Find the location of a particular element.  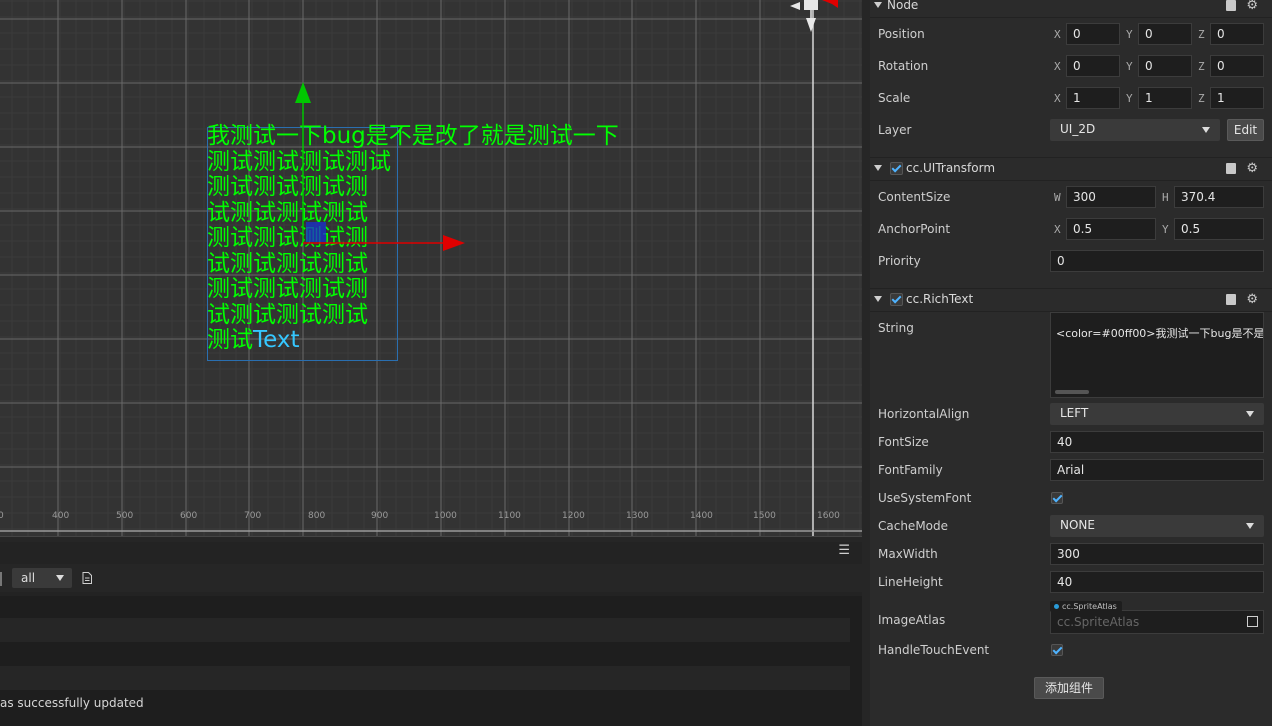

fontfamily-field: Arial is located at coordinates (1157, 470).